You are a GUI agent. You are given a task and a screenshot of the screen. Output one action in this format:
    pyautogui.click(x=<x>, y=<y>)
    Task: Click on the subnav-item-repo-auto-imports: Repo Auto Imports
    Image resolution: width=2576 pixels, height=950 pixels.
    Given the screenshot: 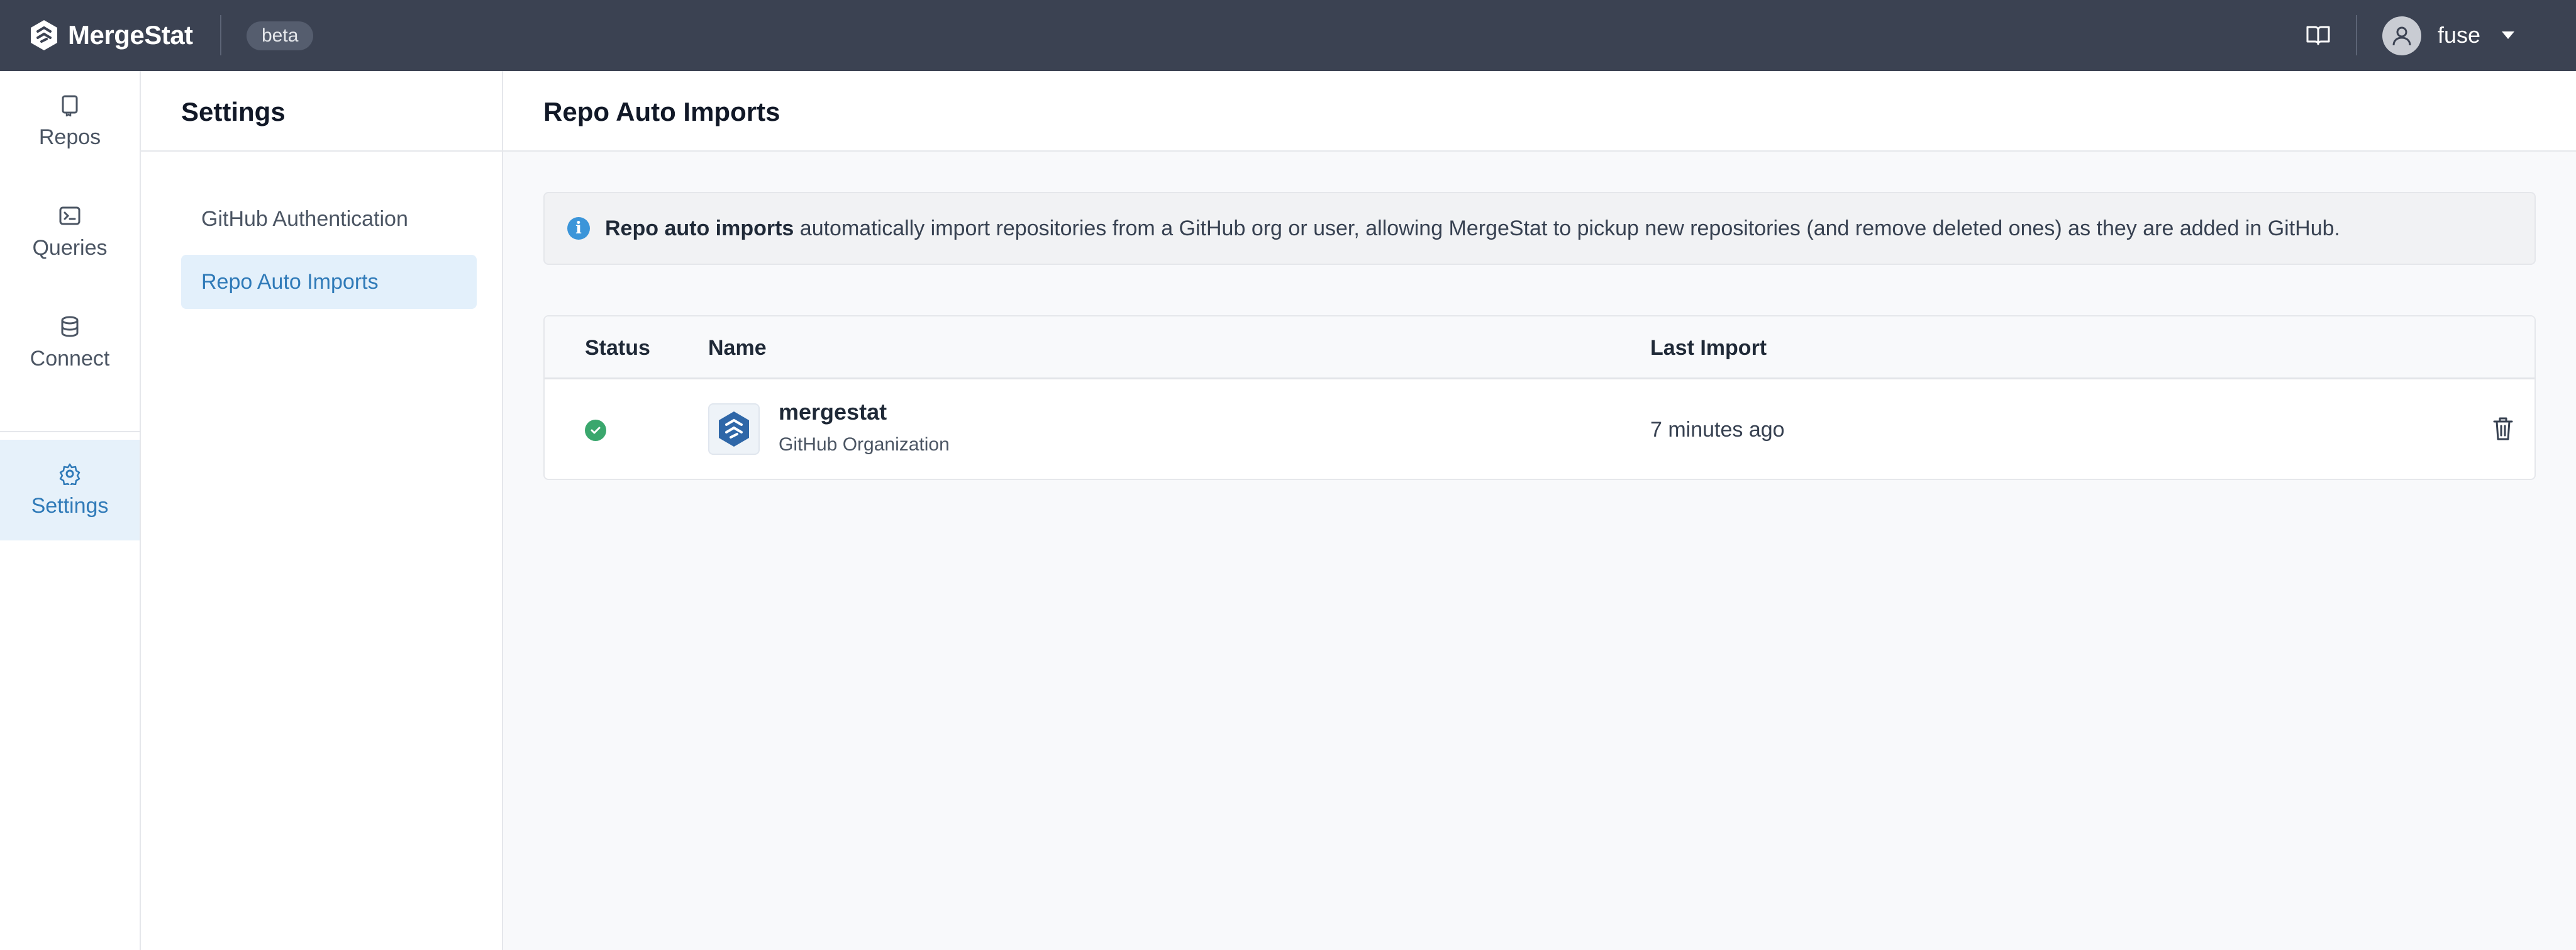 What is the action you would take?
    pyautogui.click(x=329, y=282)
    